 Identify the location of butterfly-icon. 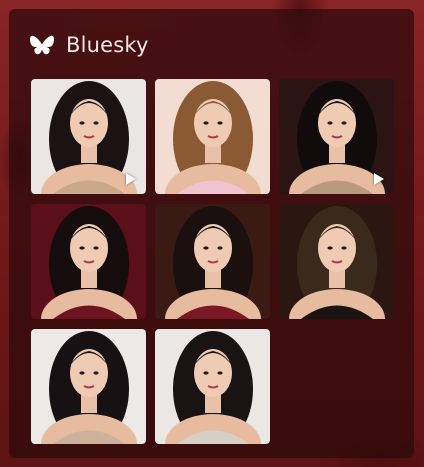
(42, 45).